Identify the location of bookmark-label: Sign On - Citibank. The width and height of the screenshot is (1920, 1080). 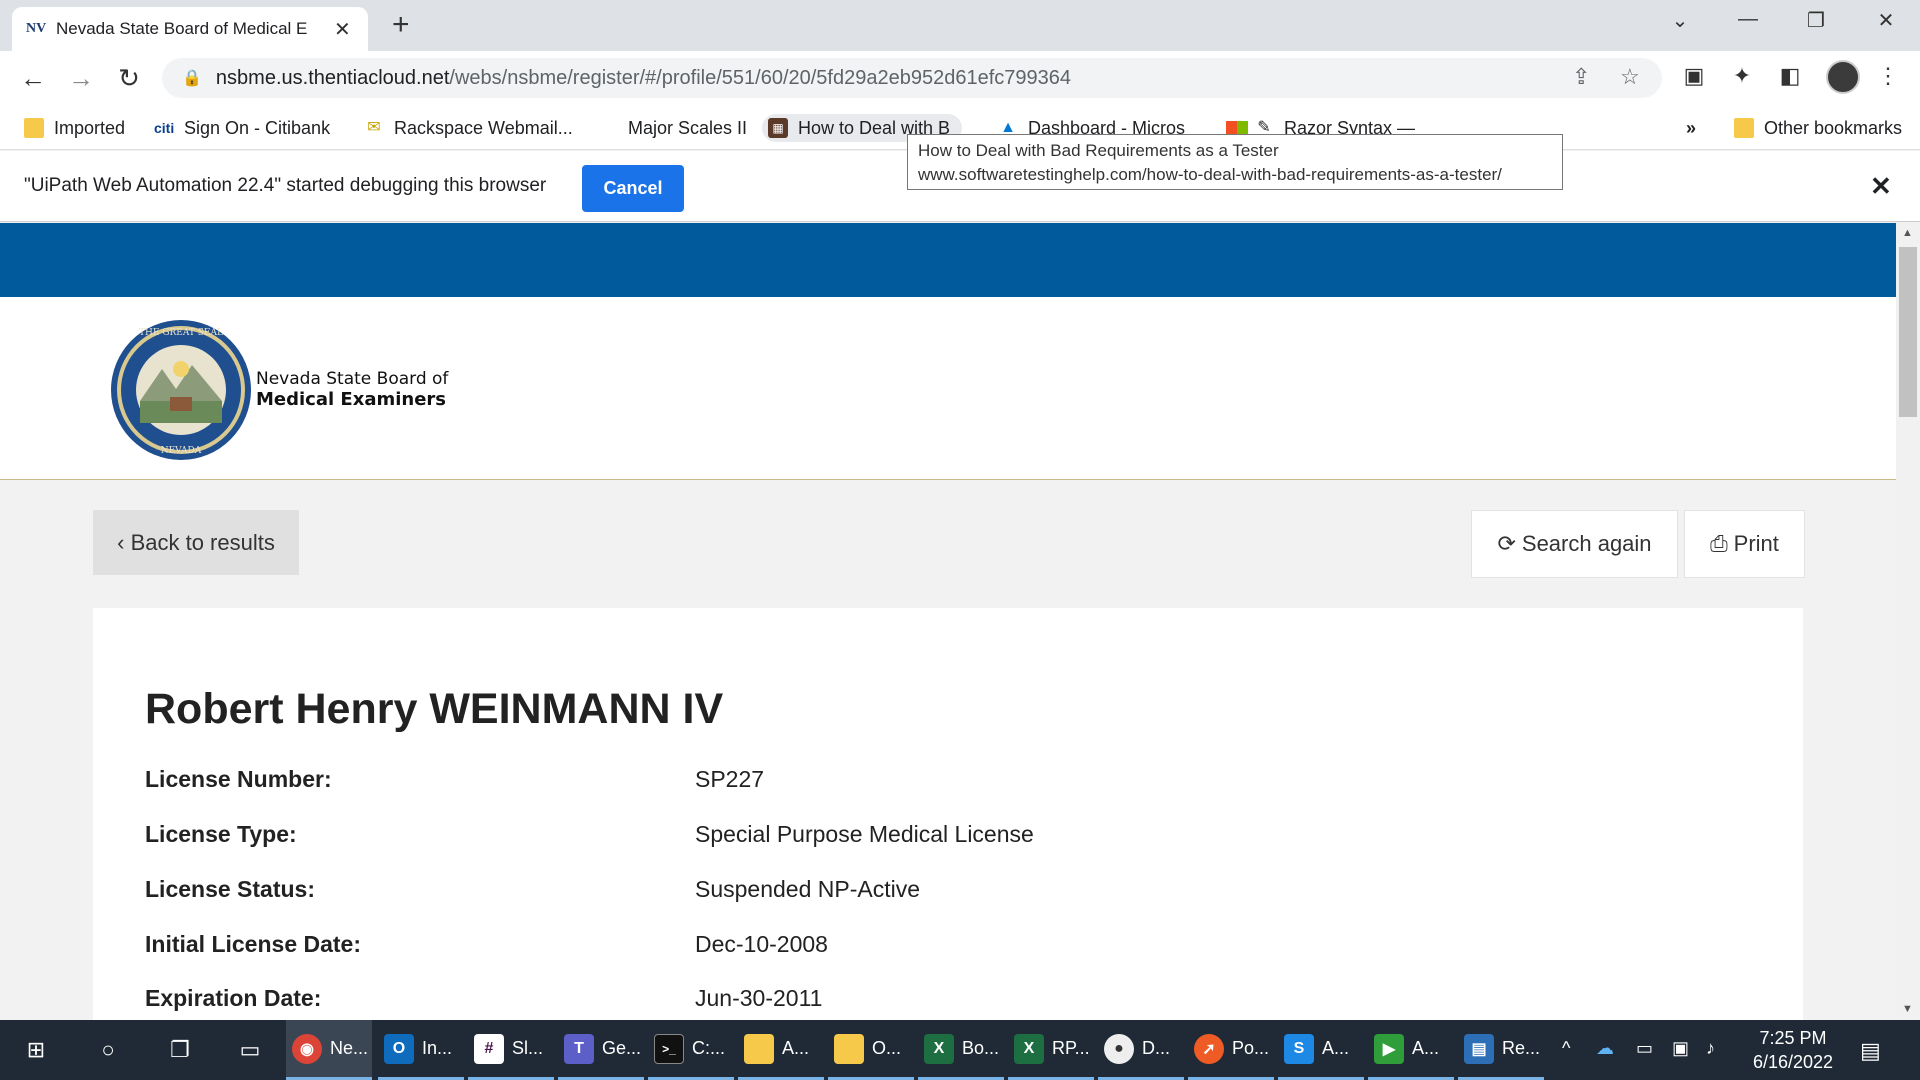
(257, 127).